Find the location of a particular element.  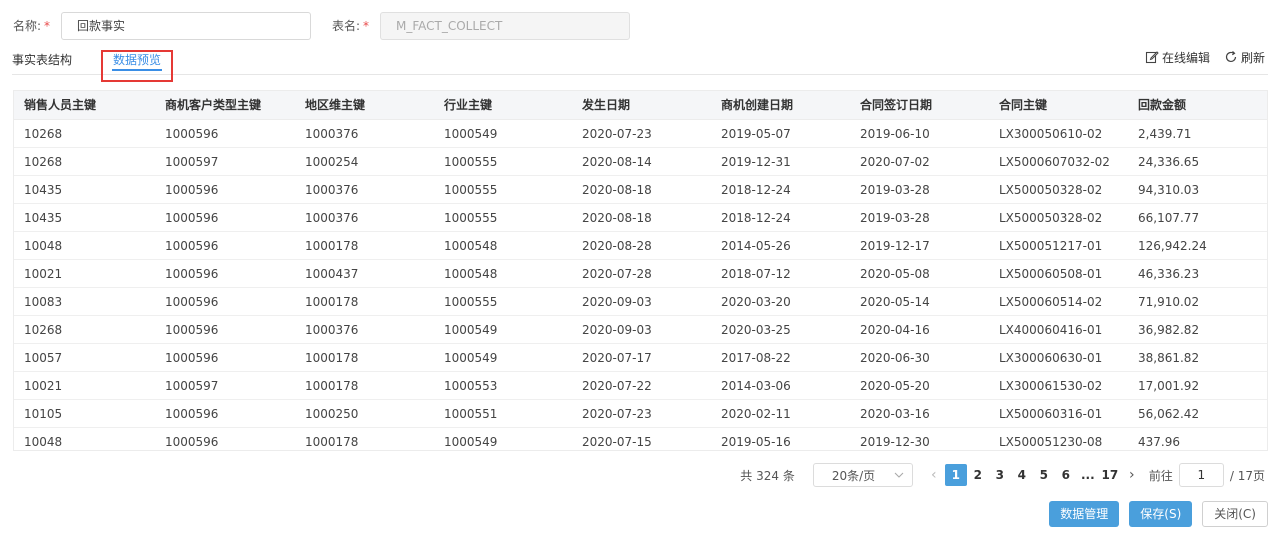

table-cell: 2020-08-14 is located at coordinates (617, 162).